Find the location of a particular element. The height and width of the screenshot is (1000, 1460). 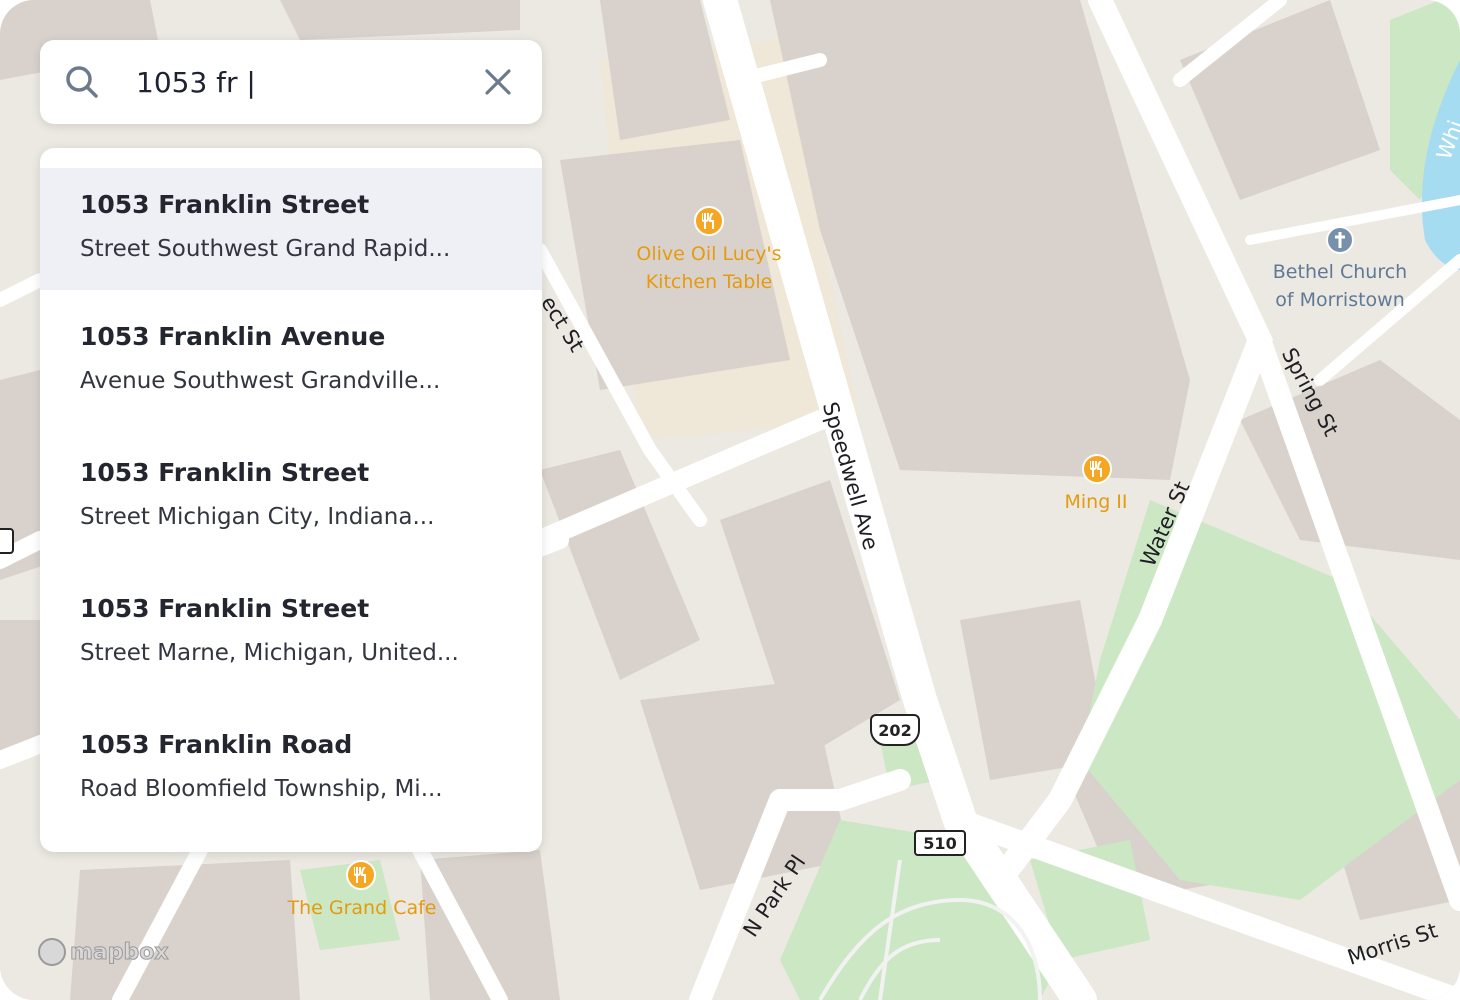

close-icon is located at coordinates (498, 82).